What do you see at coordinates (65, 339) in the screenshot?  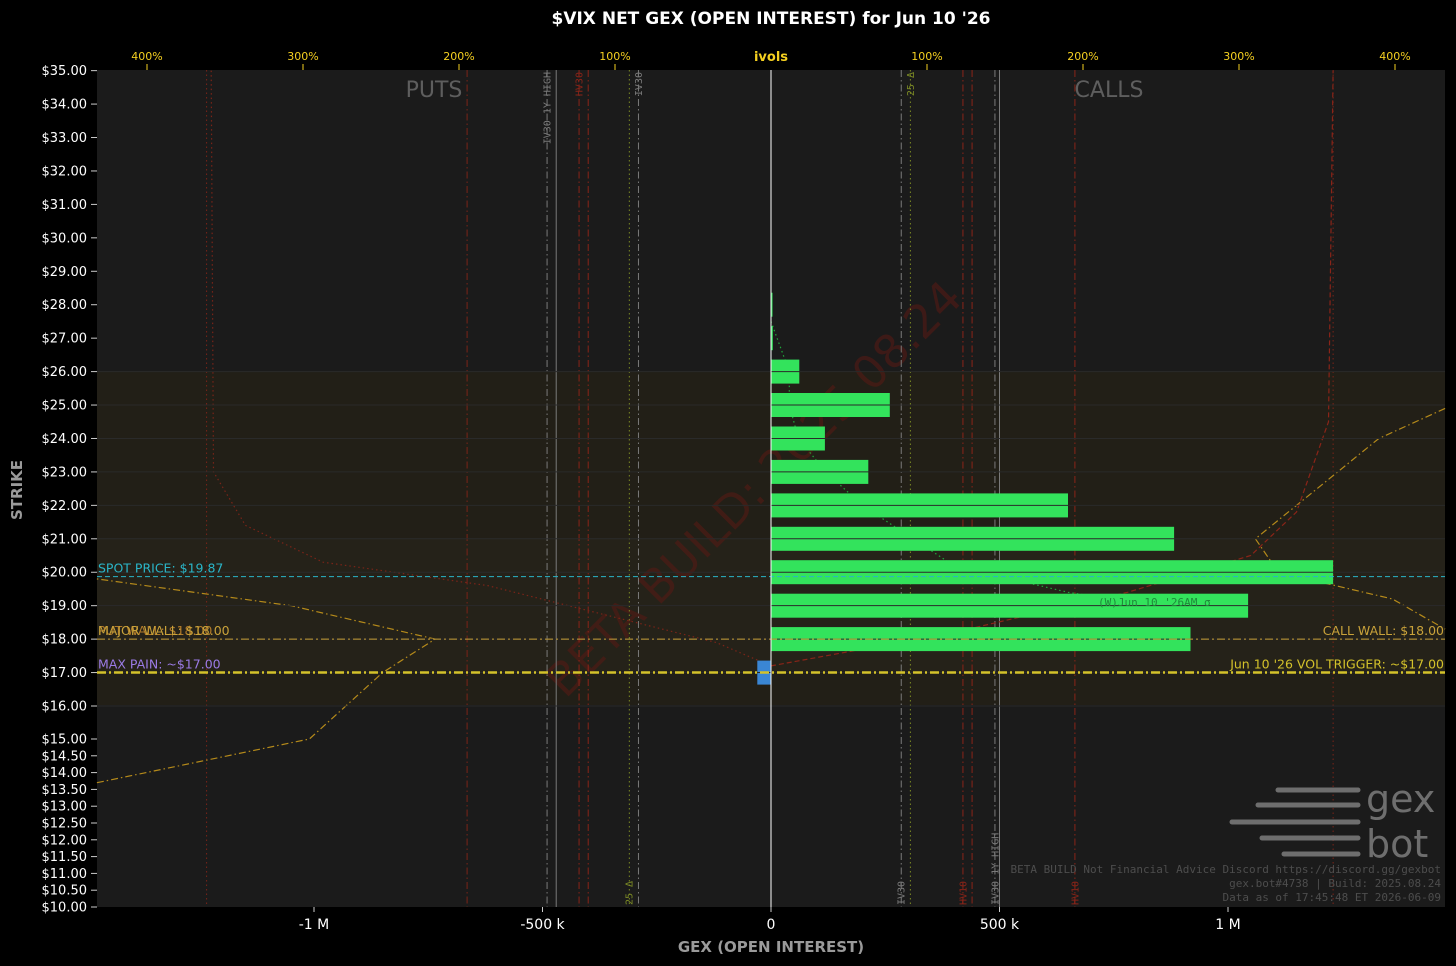 I see `y-tick-label: $27.00` at bounding box center [65, 339].